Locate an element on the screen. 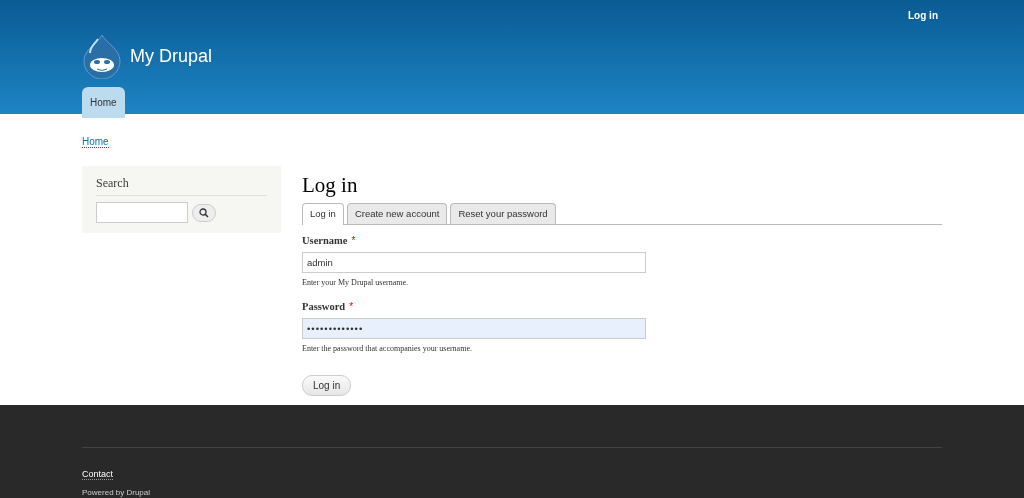  nav-tab: Home is located at coordinates (103, 102).